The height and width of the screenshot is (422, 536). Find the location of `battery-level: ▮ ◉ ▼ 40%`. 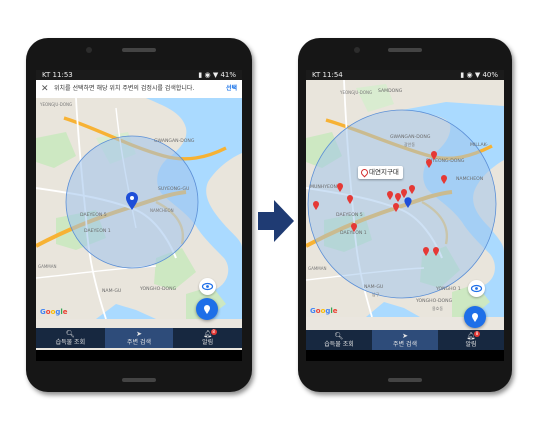

battery-level: ▮ ◉ ▼ 40% is located at coordinates (479, 75).